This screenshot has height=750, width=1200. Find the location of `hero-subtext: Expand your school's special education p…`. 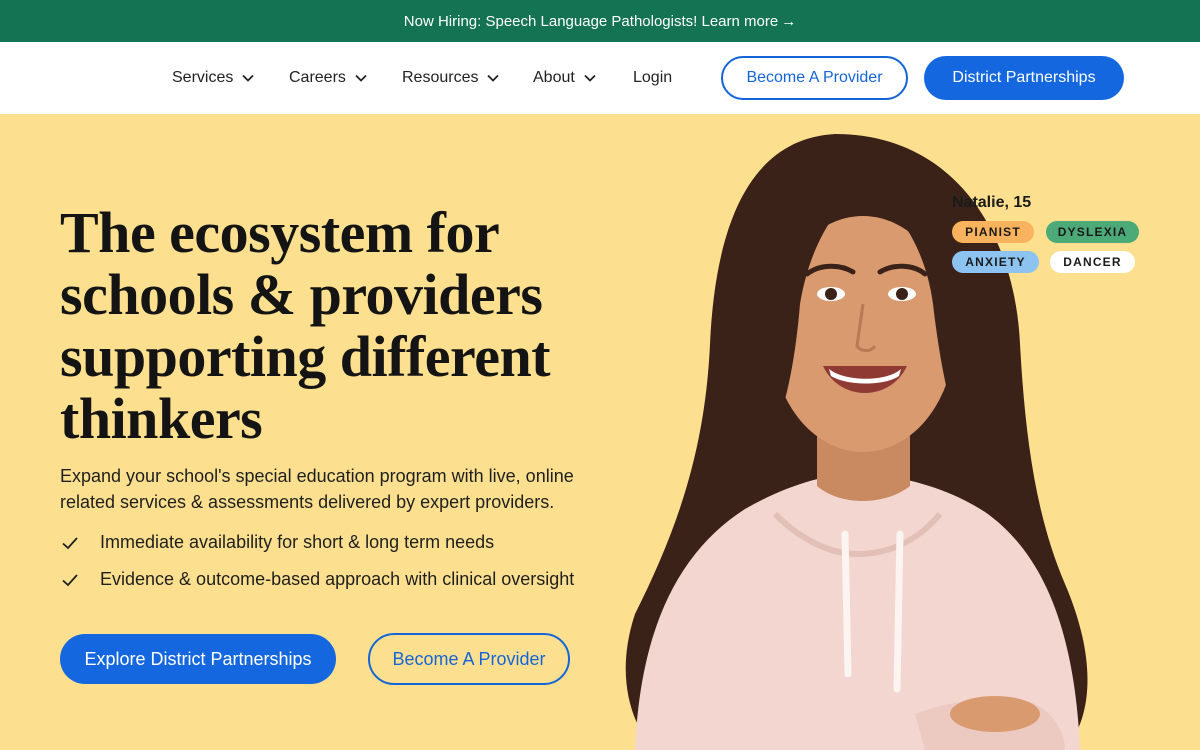

hero-subtext: Expand your school's special education p… is located at coordinates (317, 489).